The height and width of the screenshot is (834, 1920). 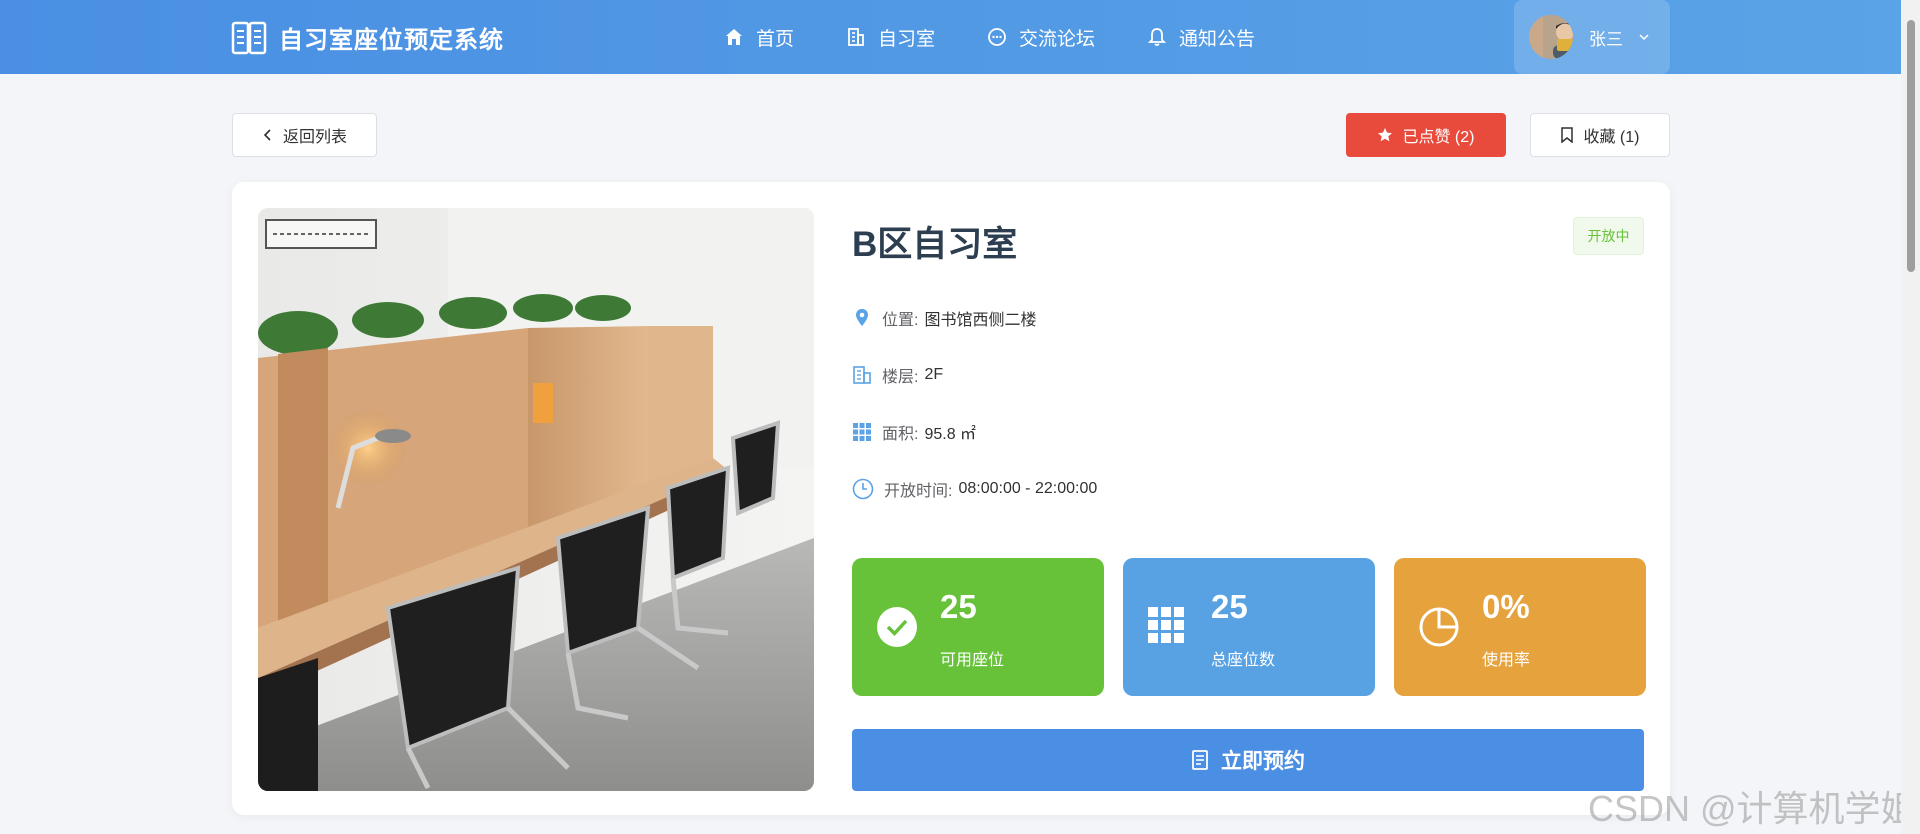 I want to click on info-hours: 开放时间: 08:00:00 - 22:00:00, so click(x=974, y=489).